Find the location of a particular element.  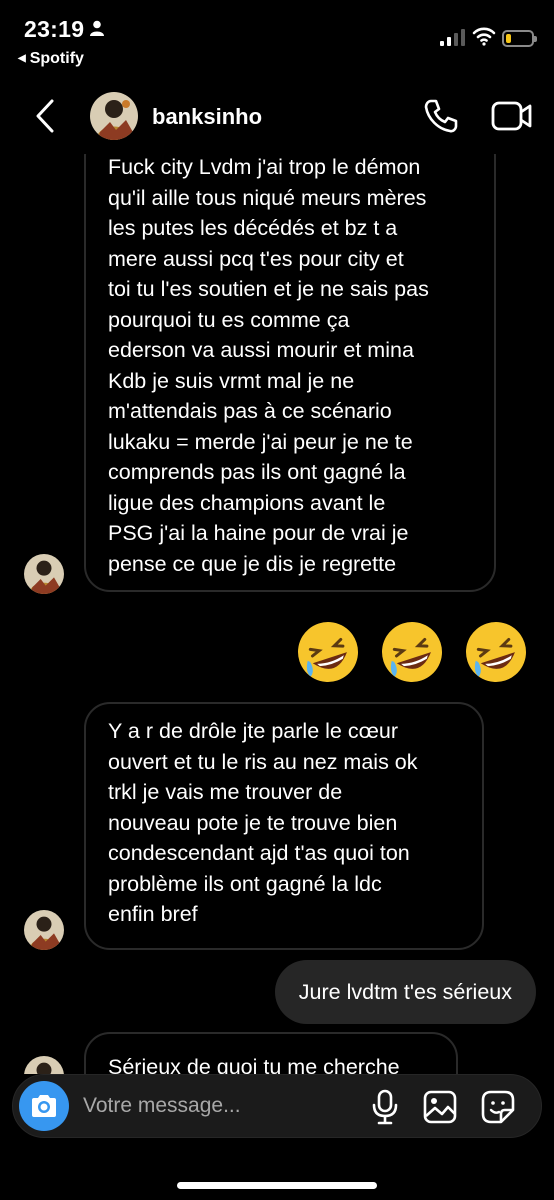

battery-level is located at coordinates (508, 38).